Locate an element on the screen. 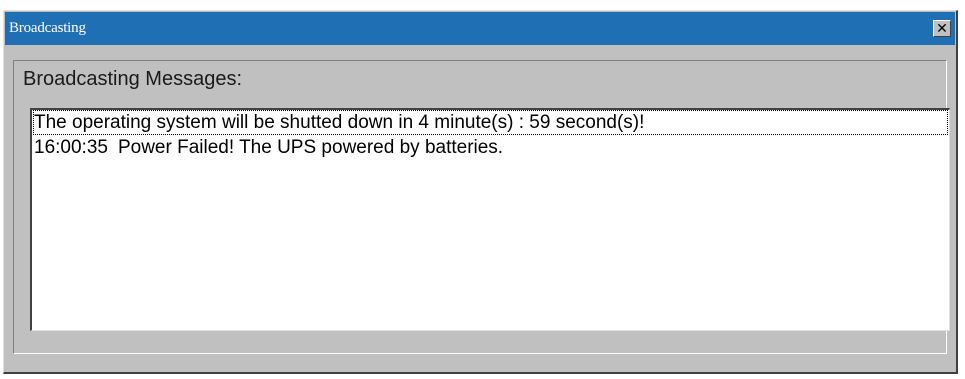  group-label: Broadcasting Messages: is located at coordinates (133, 79).